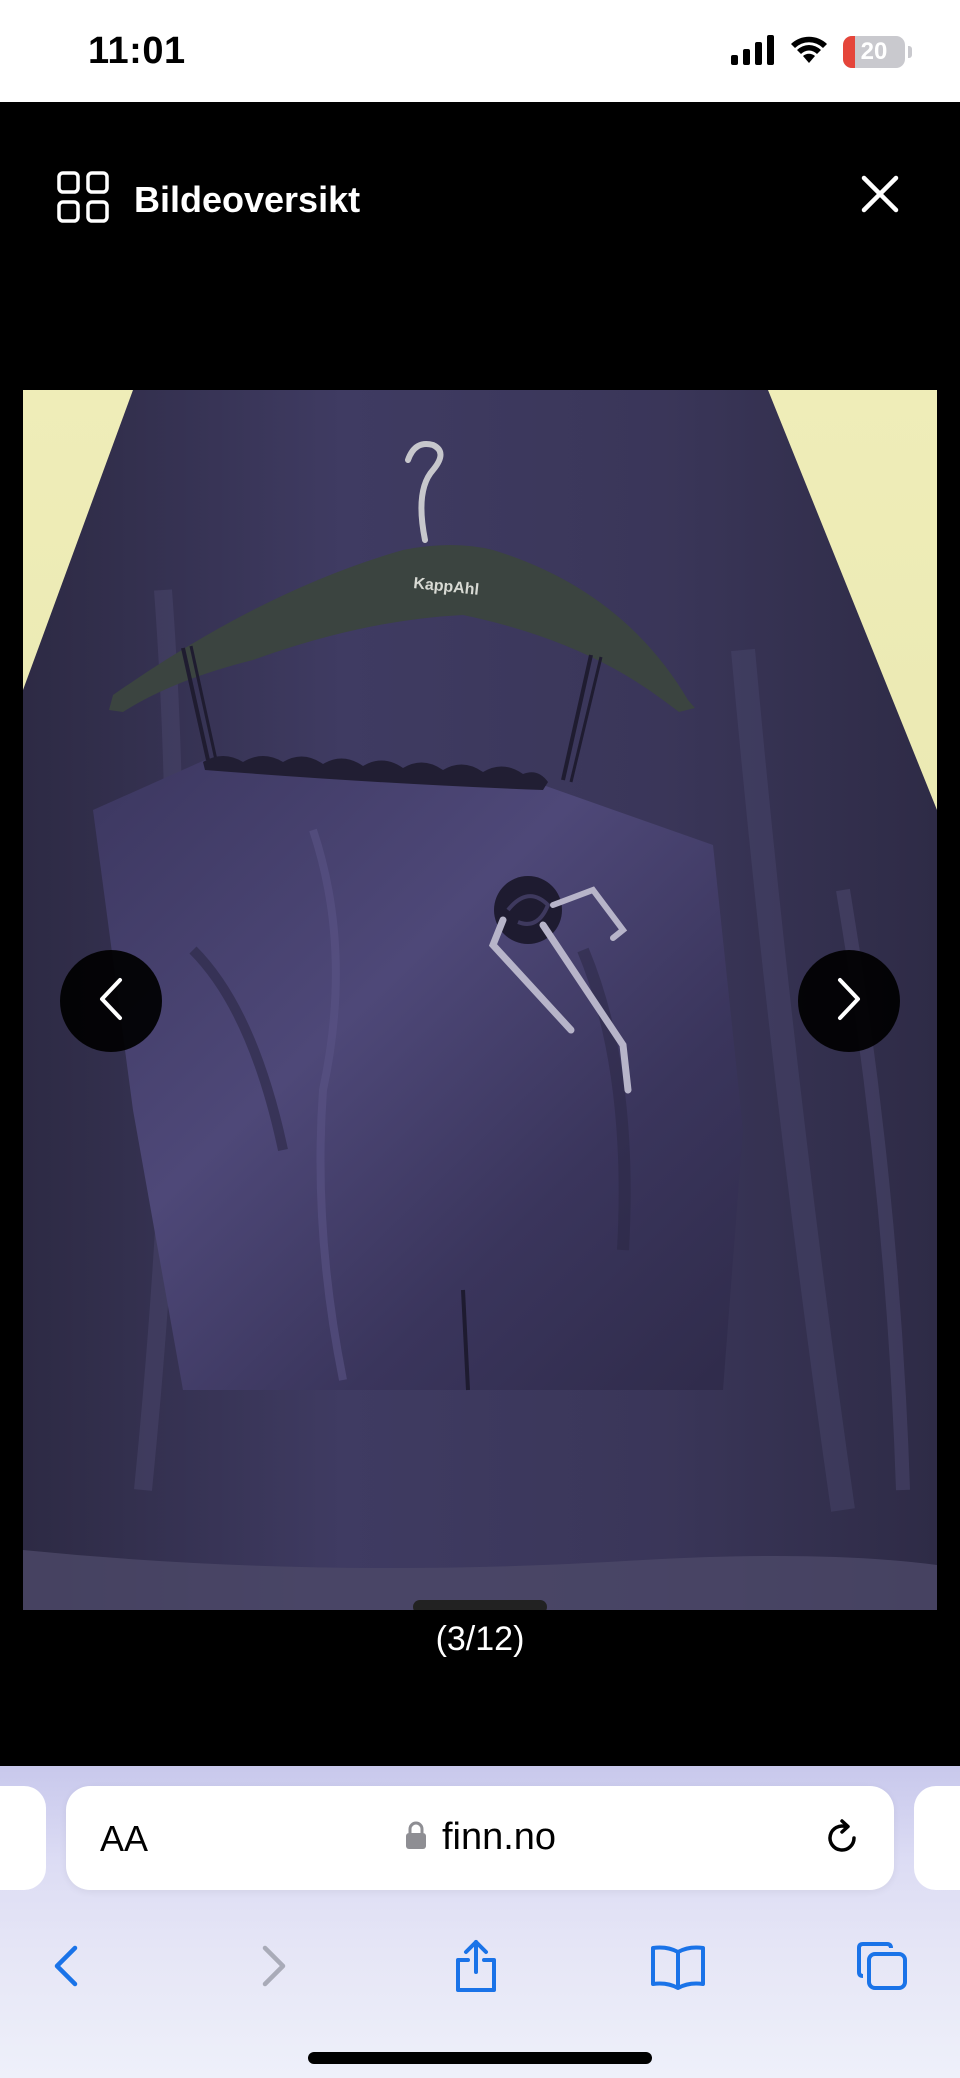  I want to click on image-overview-button: Bildeoversikt, so click(208, 199).